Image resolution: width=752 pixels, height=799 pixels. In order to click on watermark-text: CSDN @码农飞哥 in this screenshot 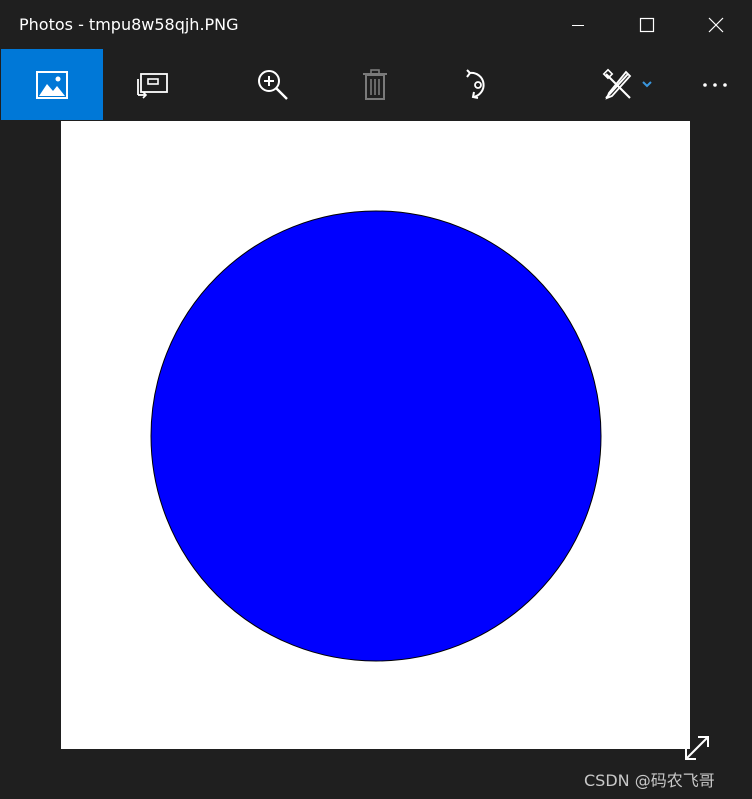, I will do `click(649, 780)`.